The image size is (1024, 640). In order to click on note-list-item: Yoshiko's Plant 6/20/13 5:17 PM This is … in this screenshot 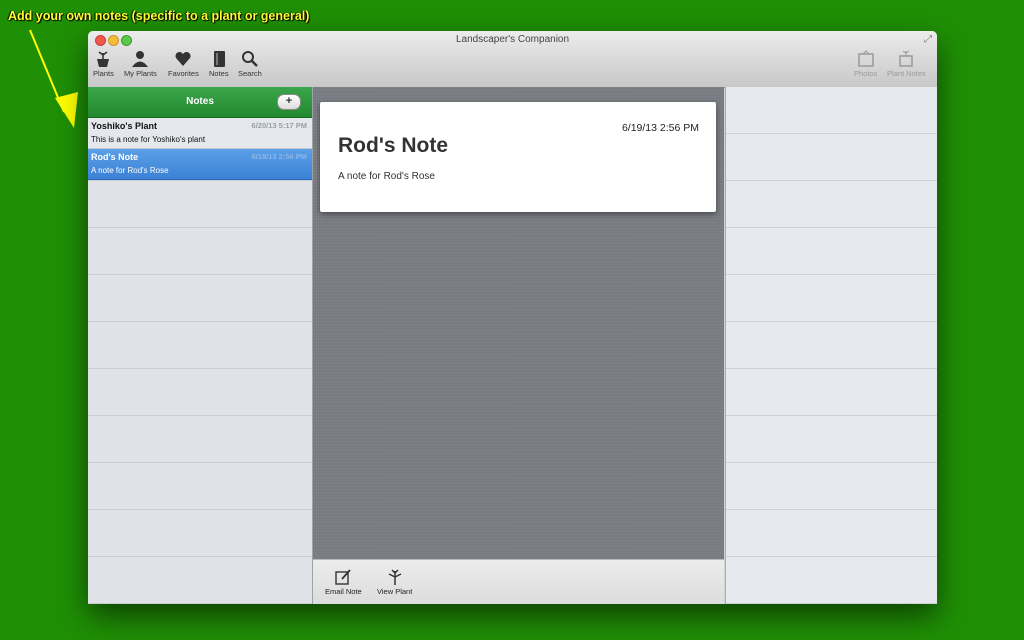, I will do `click(200, 133)`.